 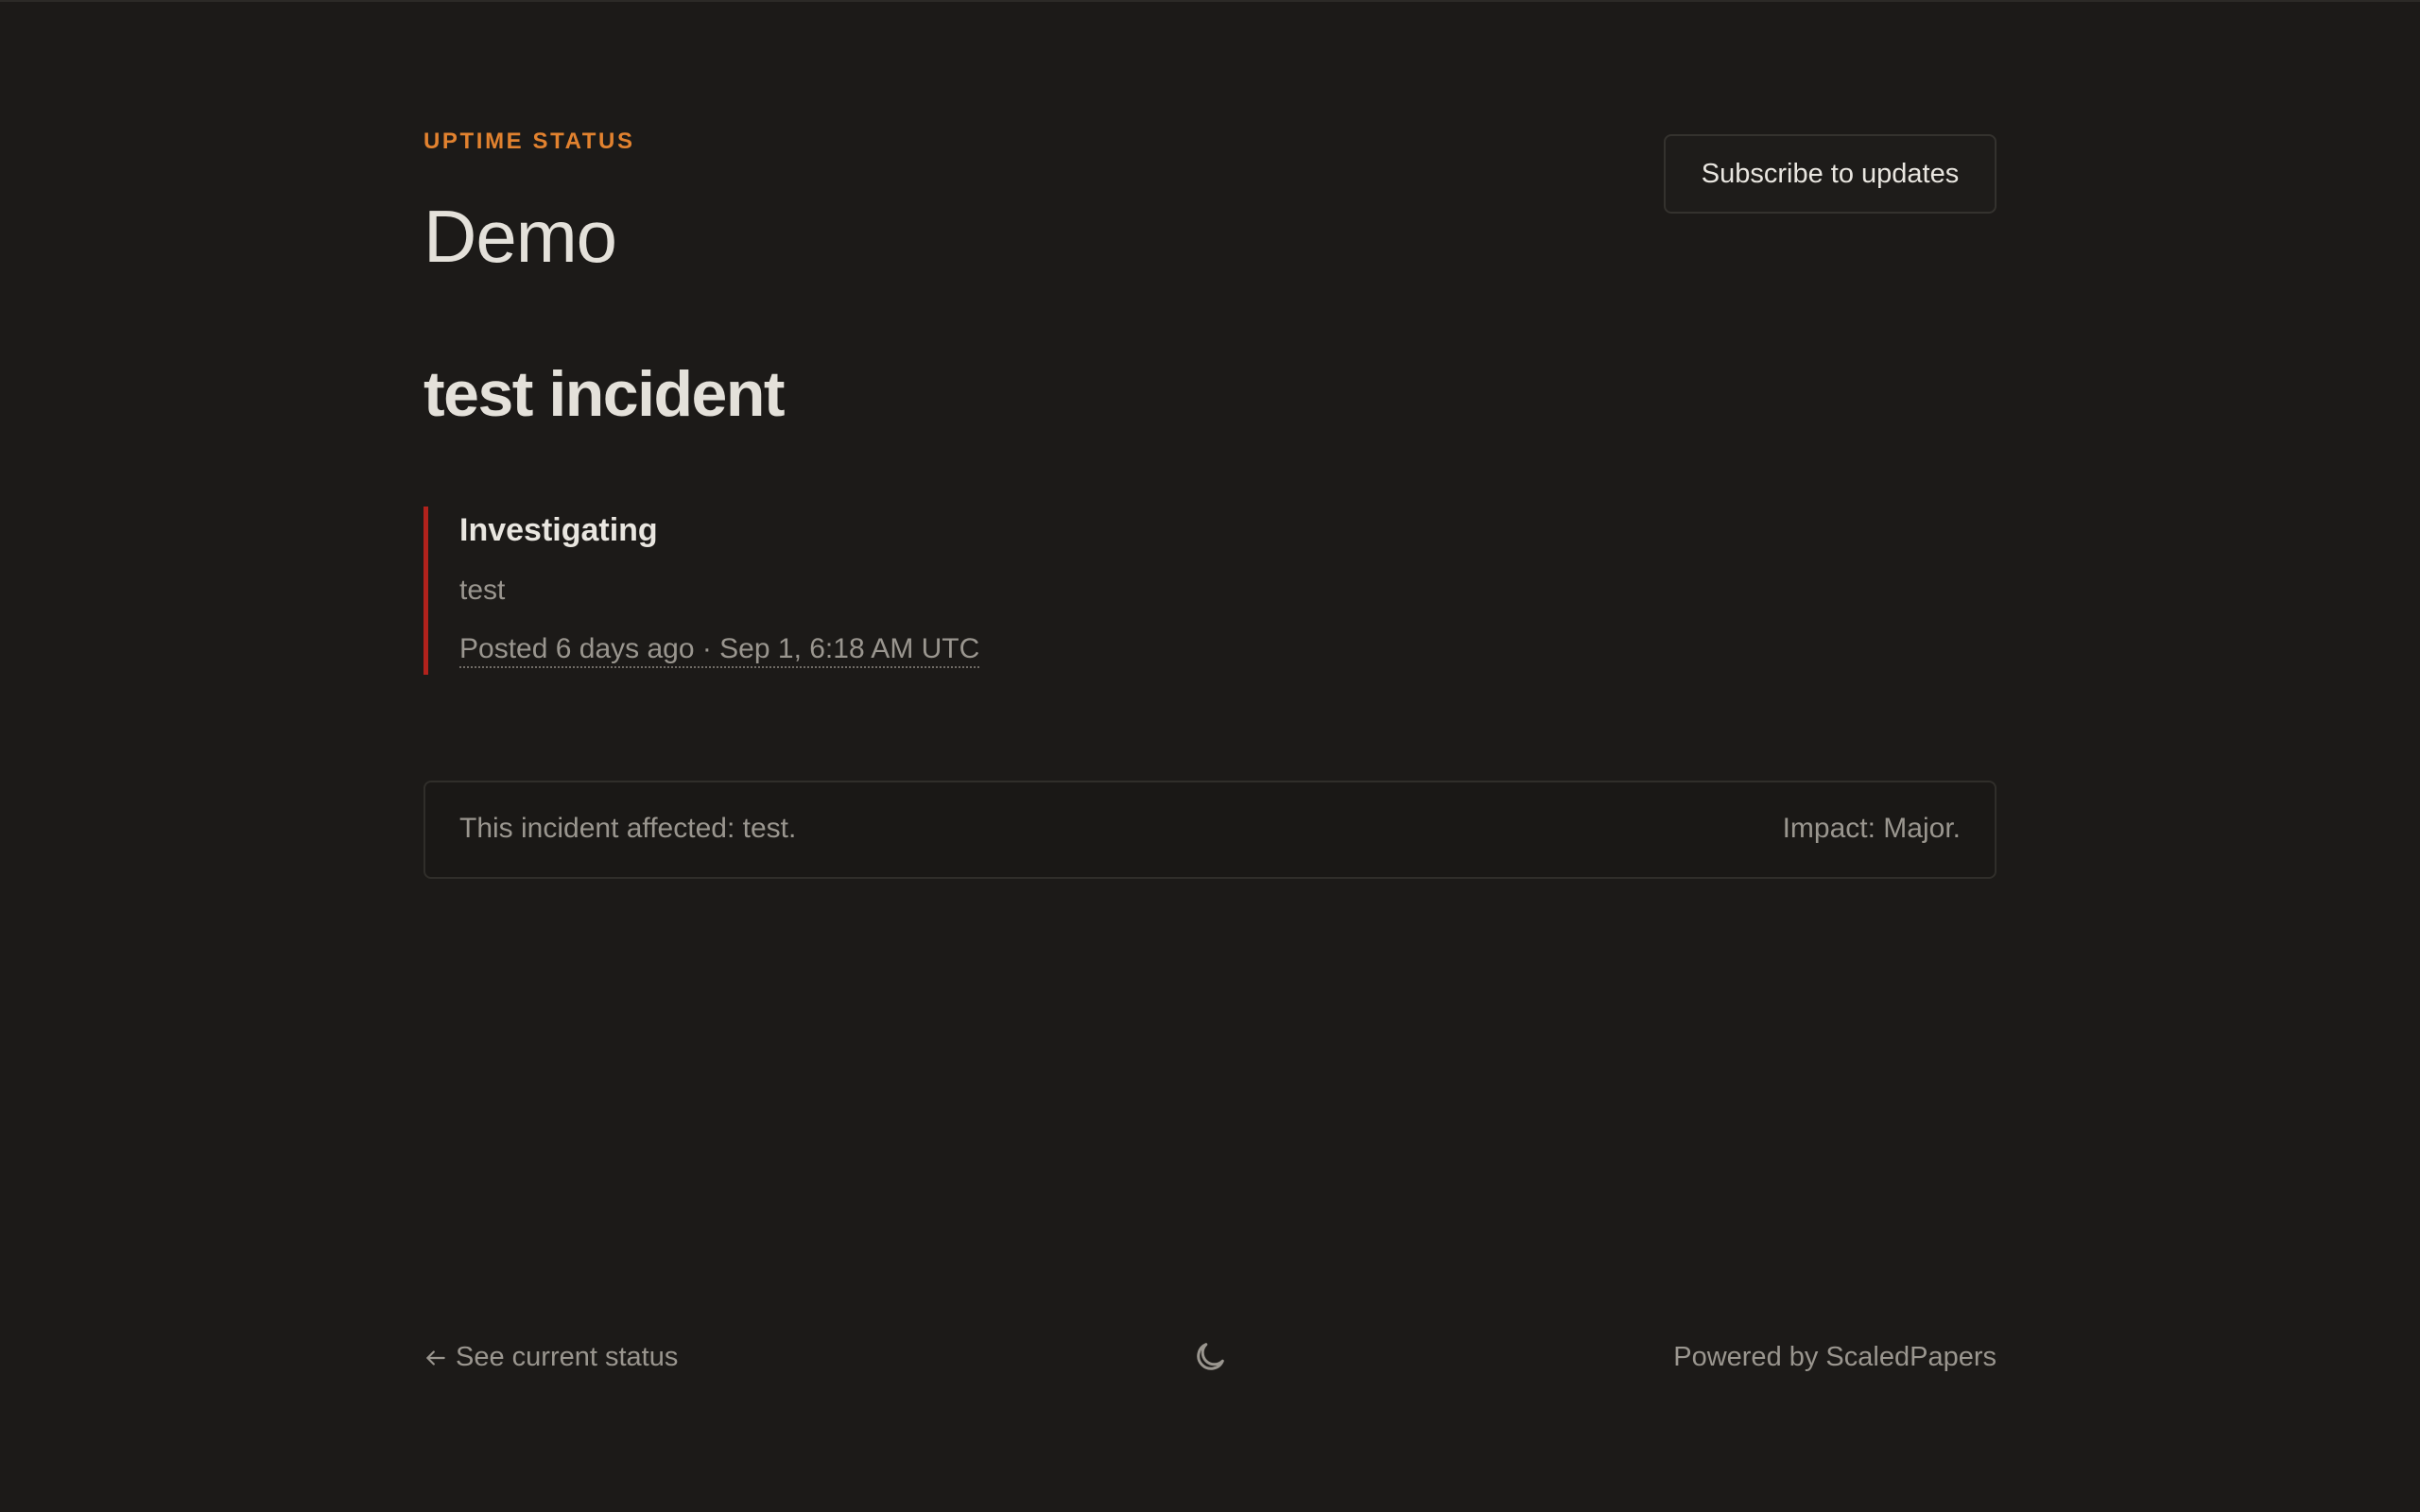 I want to click on powered-by-link: Powered by ScaledPapers, so click(x=1834, y=1357).